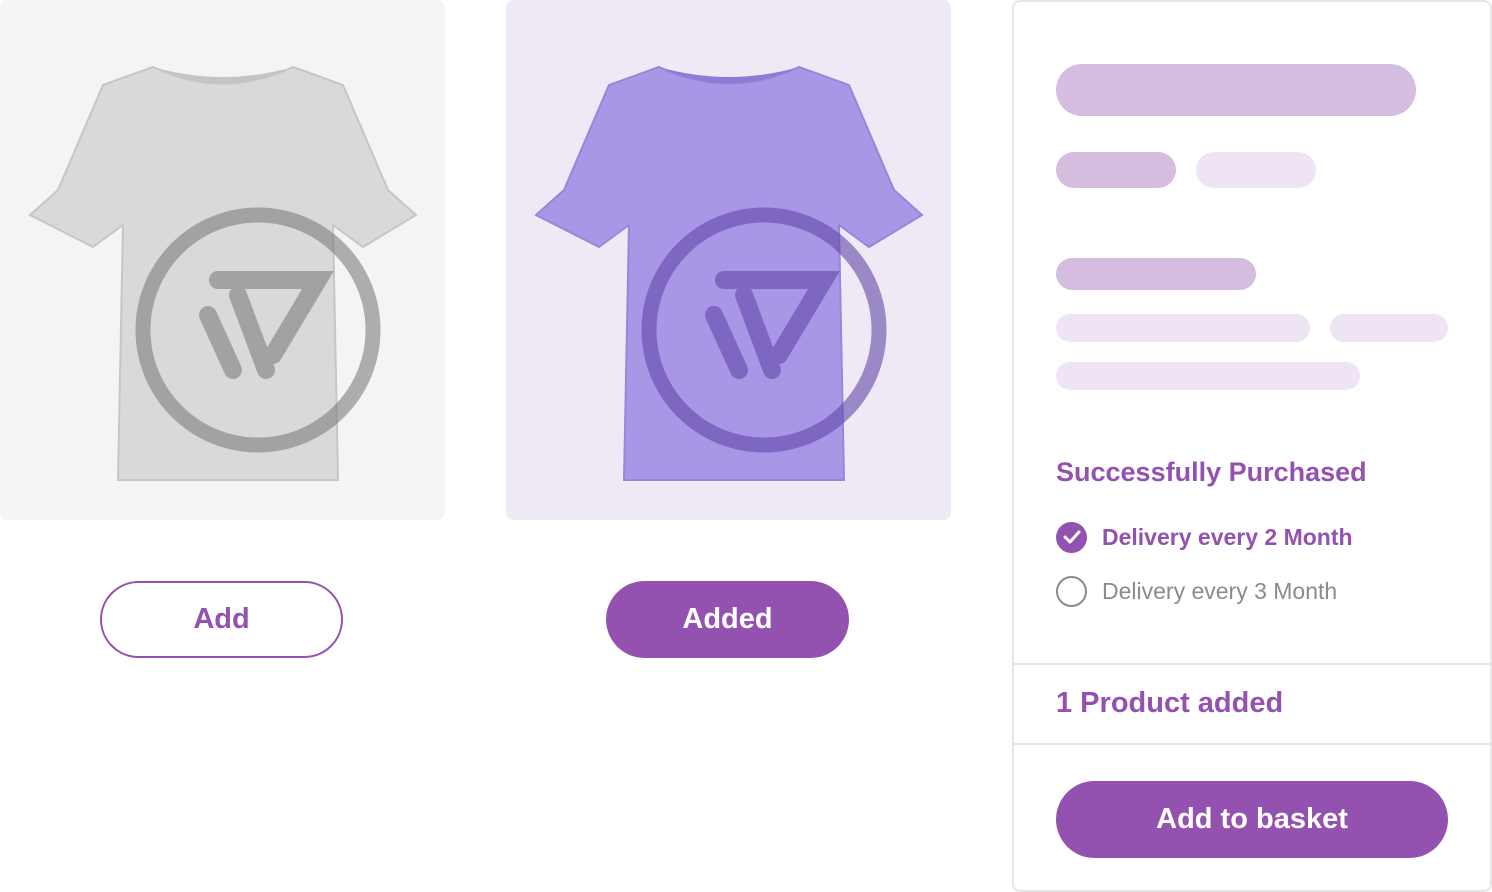 The height and width of the screenshot is (892, 1492). What do you see at coordinates (1236, 90) in the screenshot?
I see `skeleton-title` at bounding box center [1236, 90].